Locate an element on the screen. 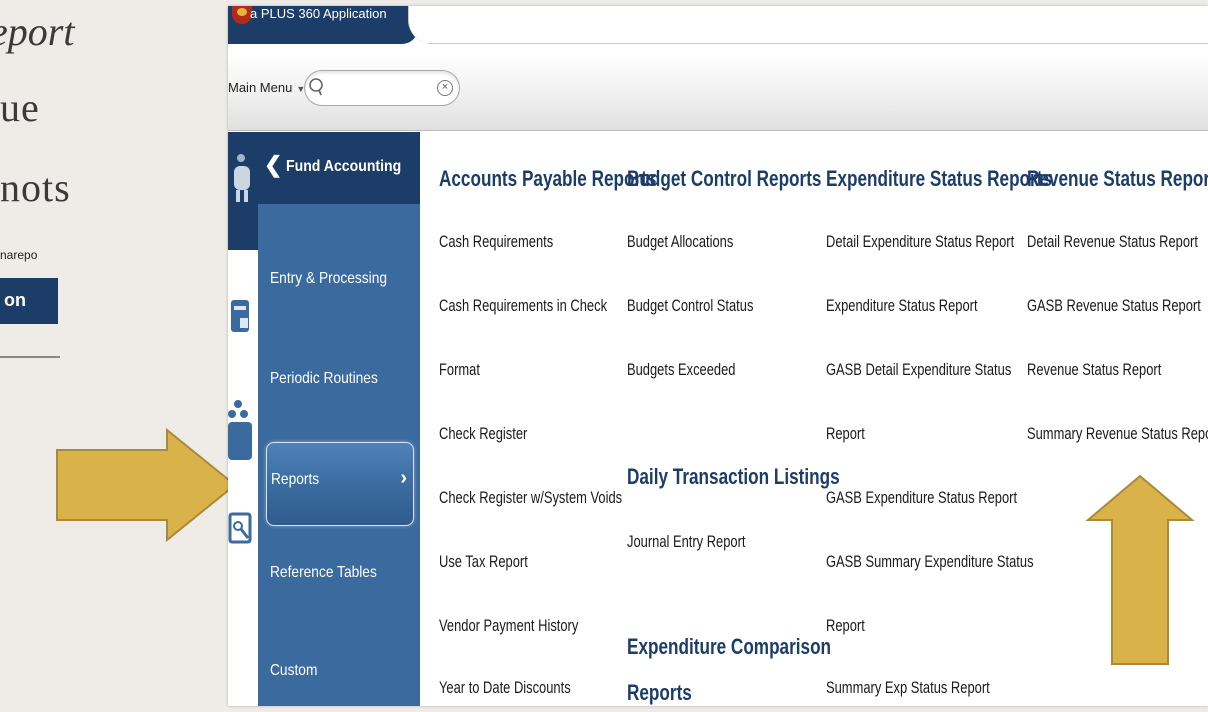  nav-title: Fund Accounting is located at coordinates (344, 166).